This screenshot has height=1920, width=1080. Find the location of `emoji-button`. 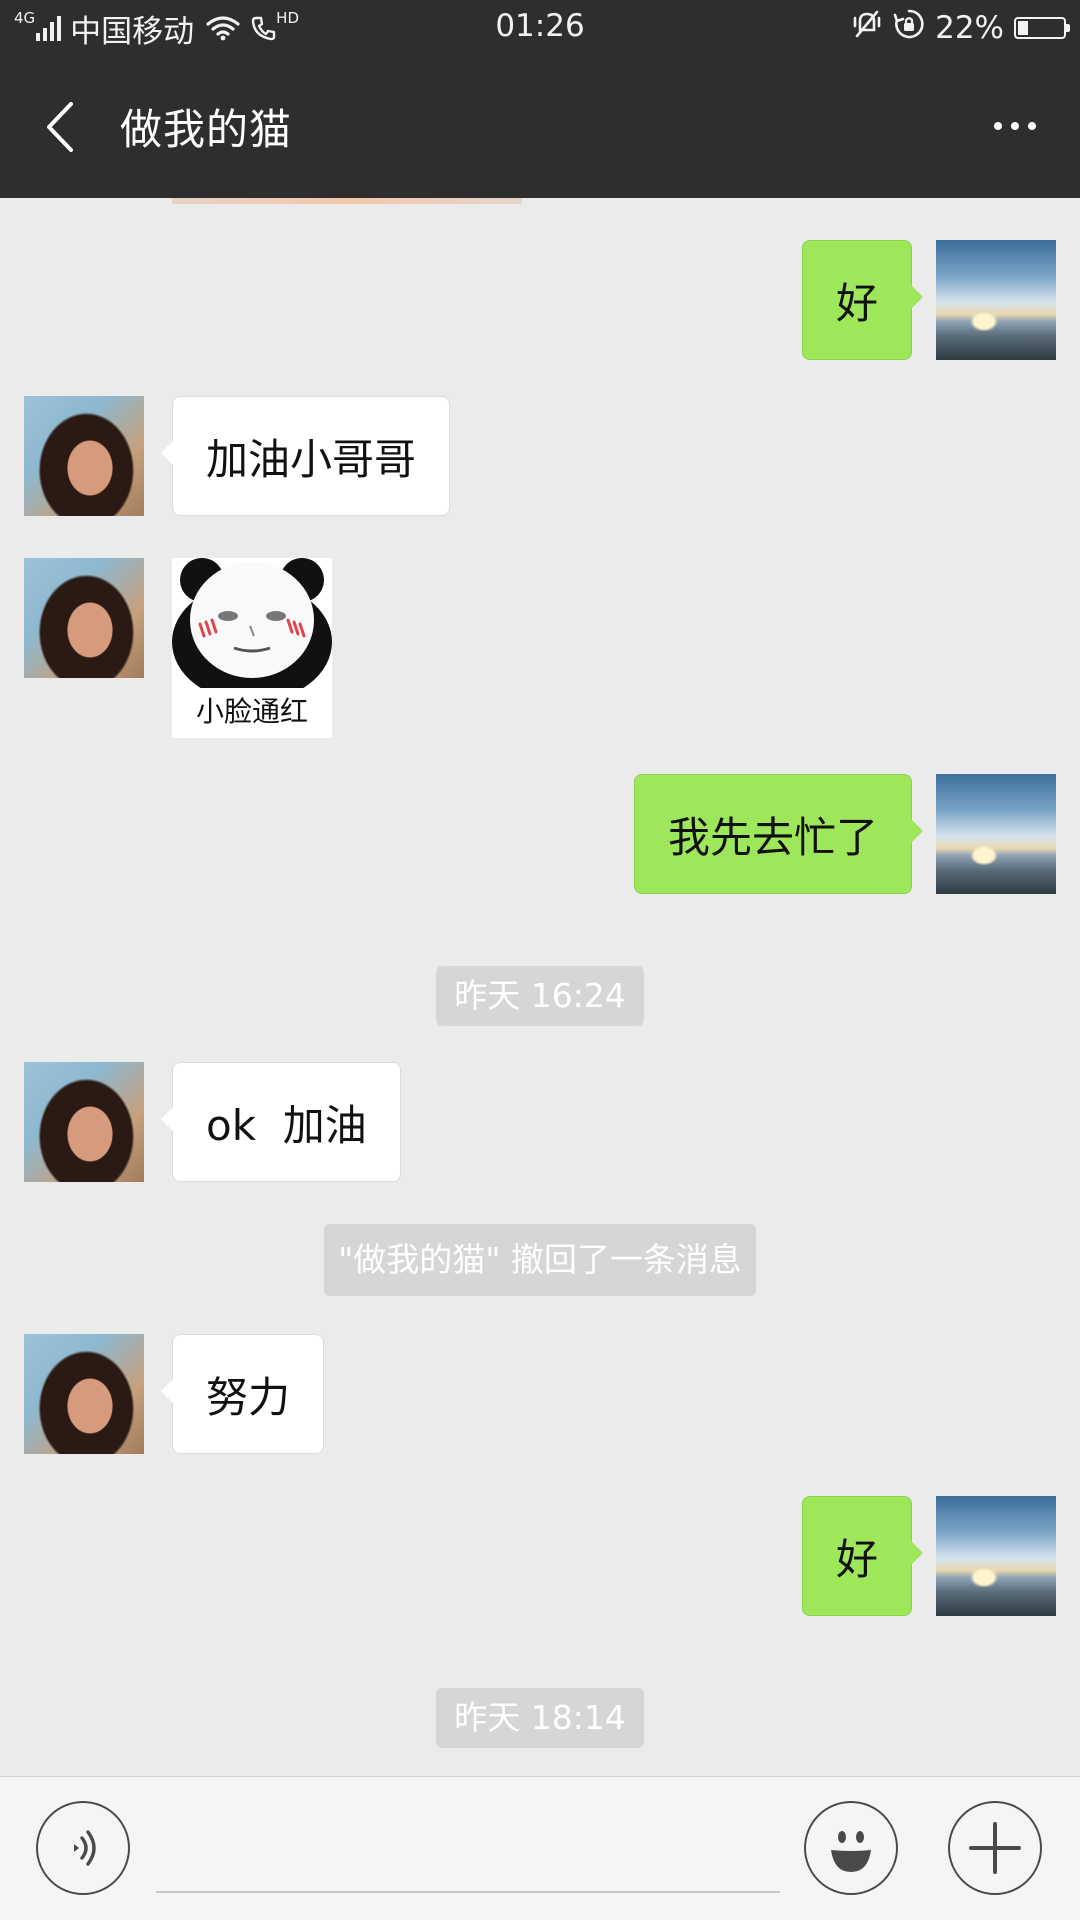

emoji-button is located at coordinates (851, 1848).